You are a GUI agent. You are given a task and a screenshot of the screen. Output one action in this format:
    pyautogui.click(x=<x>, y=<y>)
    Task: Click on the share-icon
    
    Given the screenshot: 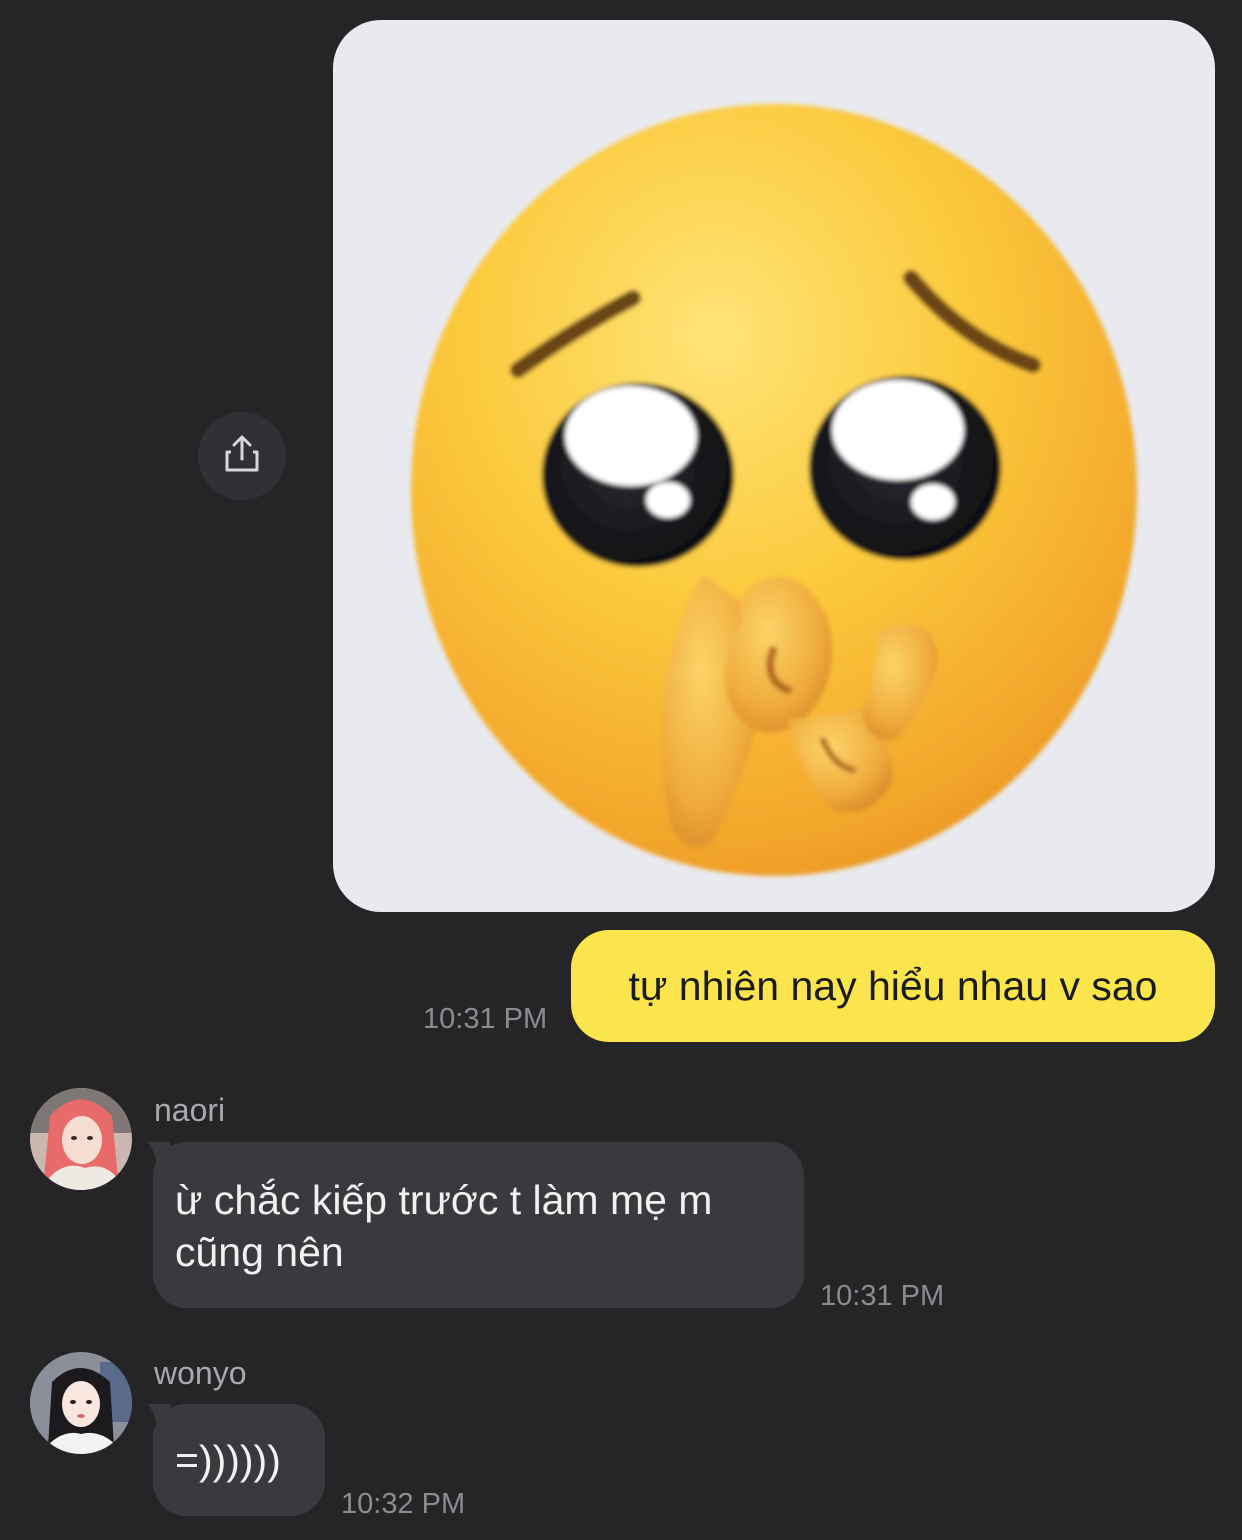 What is the action you would take?
    pyautogui.click(x=242, y=456)
    